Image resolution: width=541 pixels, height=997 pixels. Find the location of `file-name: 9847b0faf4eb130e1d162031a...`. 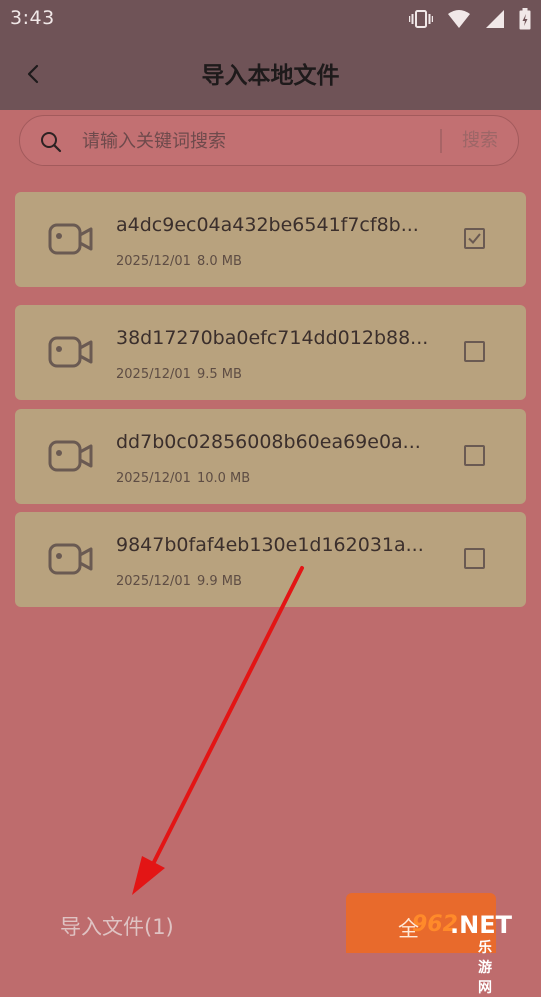

file-name: 9847b0faf4eb130e1d162031a... is located at coordinates (270, 545).